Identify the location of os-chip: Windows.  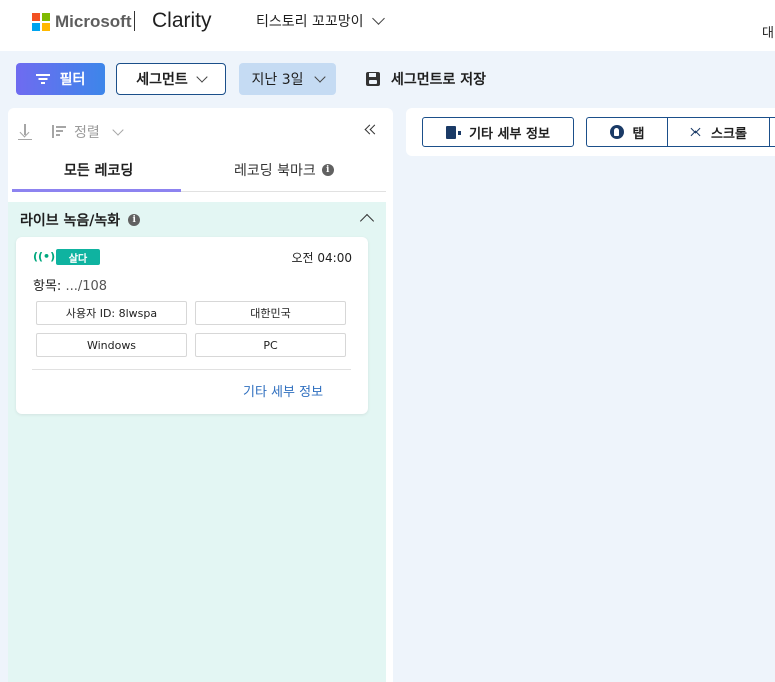
(111, 345).